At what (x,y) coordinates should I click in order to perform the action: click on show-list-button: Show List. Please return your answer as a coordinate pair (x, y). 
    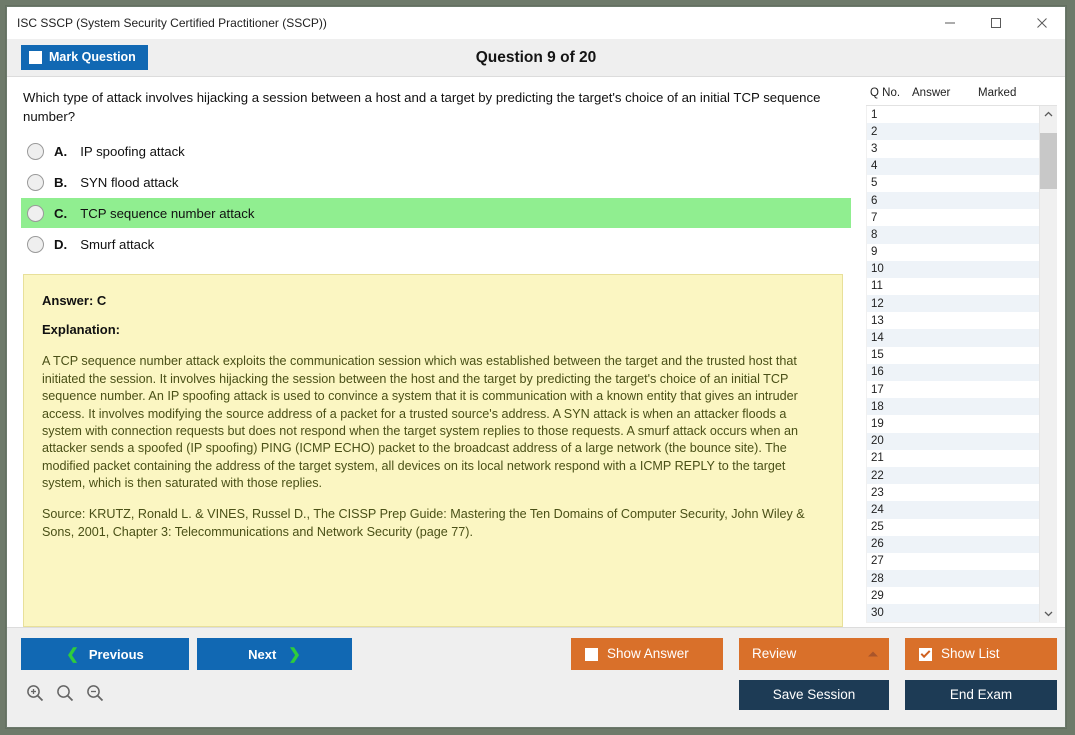
    Looking at the image, I should click on (981, 654).